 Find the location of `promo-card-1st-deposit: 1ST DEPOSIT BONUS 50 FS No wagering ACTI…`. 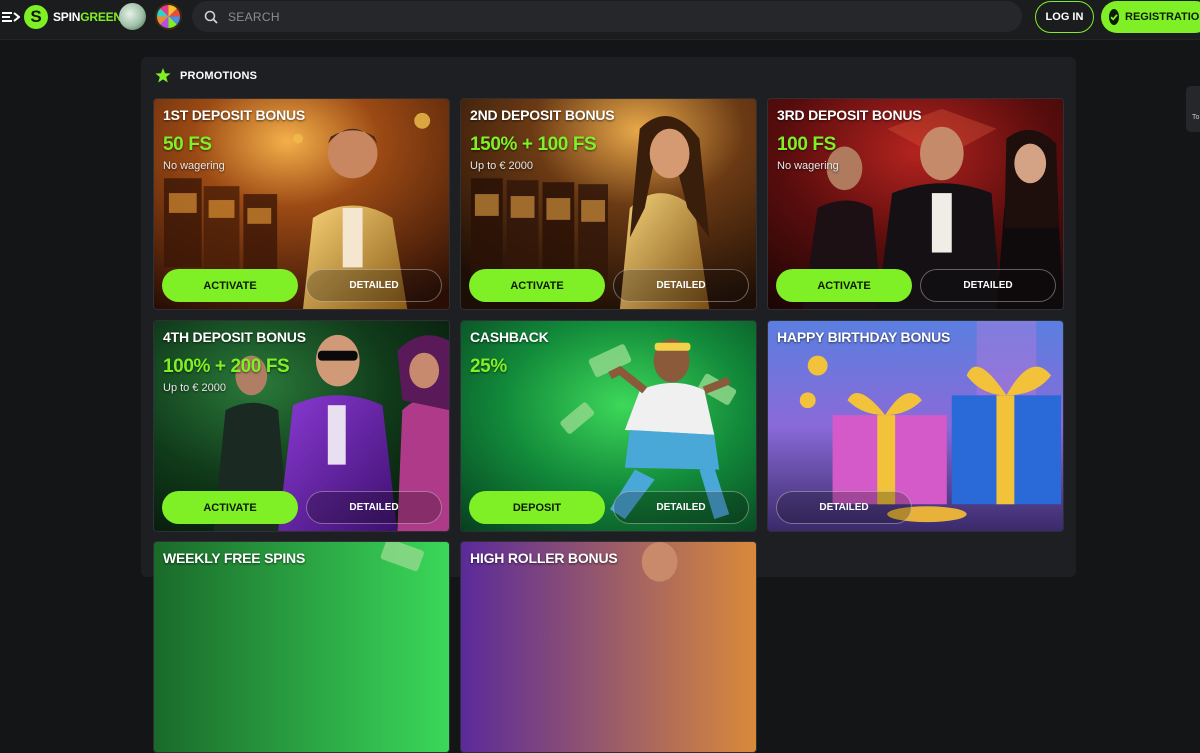

promo-card-1st-deposit: 1ST DEPOSIT BONUS 50 FS No wagering ACTI… is located at coordinates (301, 204).